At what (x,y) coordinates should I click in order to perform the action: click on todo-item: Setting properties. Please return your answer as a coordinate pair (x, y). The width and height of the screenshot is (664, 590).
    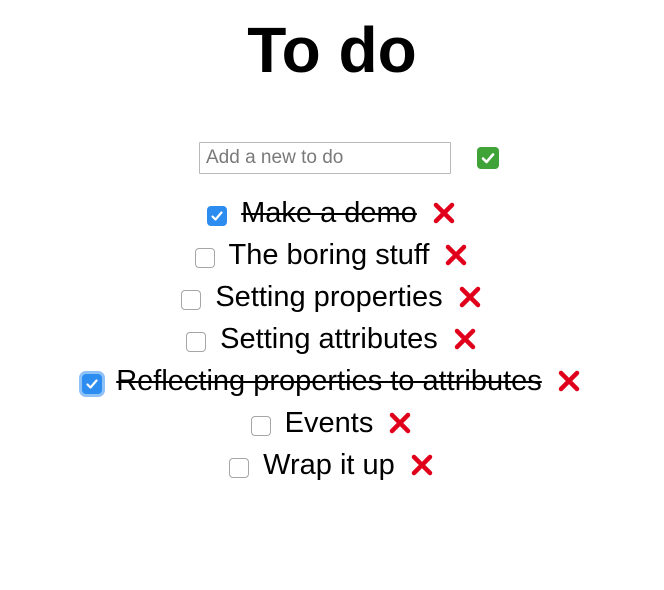
    Looking at the image, I should click on (332, 297).